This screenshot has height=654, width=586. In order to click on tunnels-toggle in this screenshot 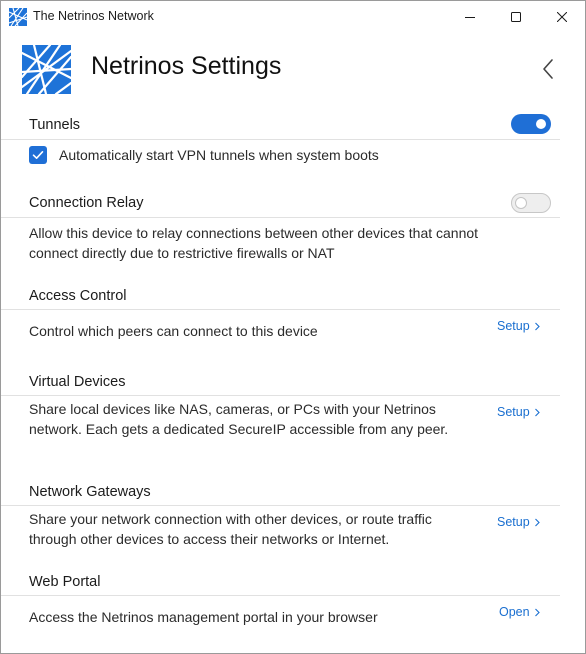, I will do `click(531, 124)`.